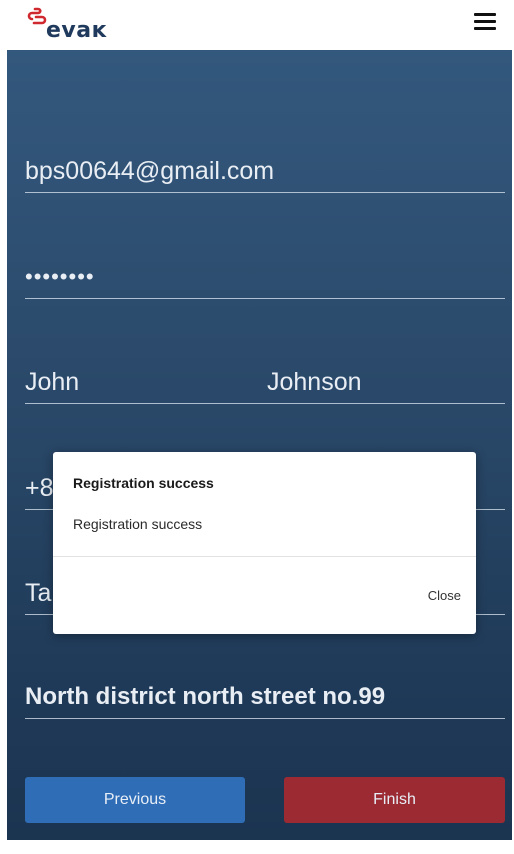  What do you see at coordinates (257, 25) in the screenshot?
I see `app-header: evaĸ` at bounding box center [257, 25].